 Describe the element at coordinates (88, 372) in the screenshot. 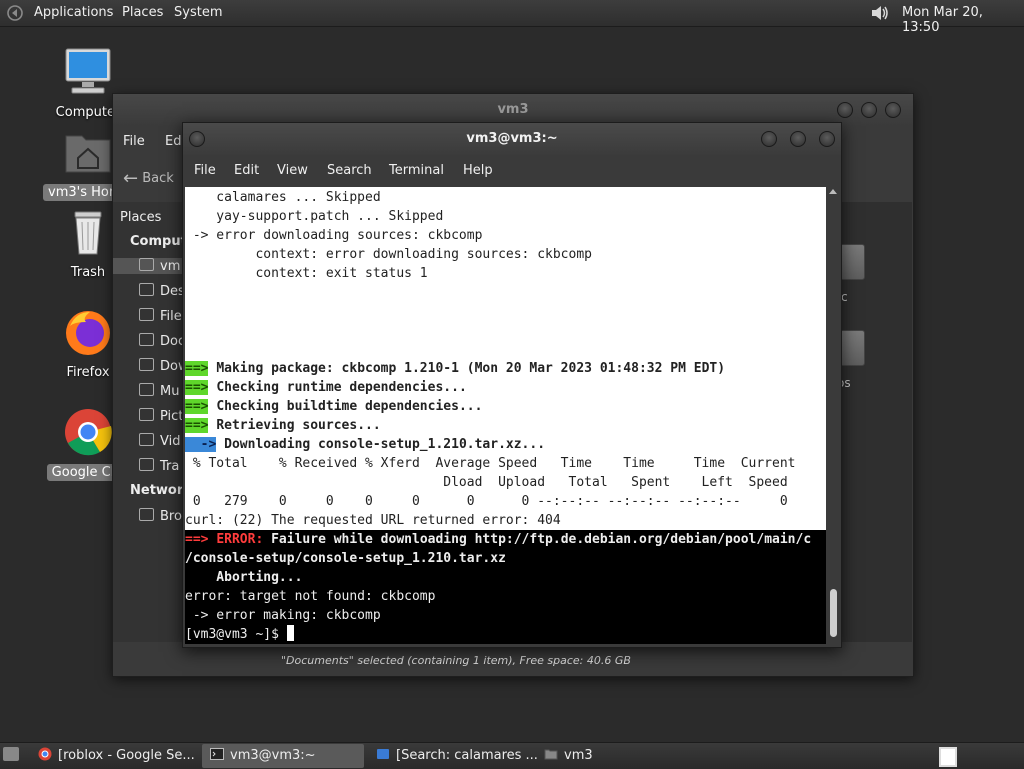

I see `desktop-icon-label: Firefox` at that location.